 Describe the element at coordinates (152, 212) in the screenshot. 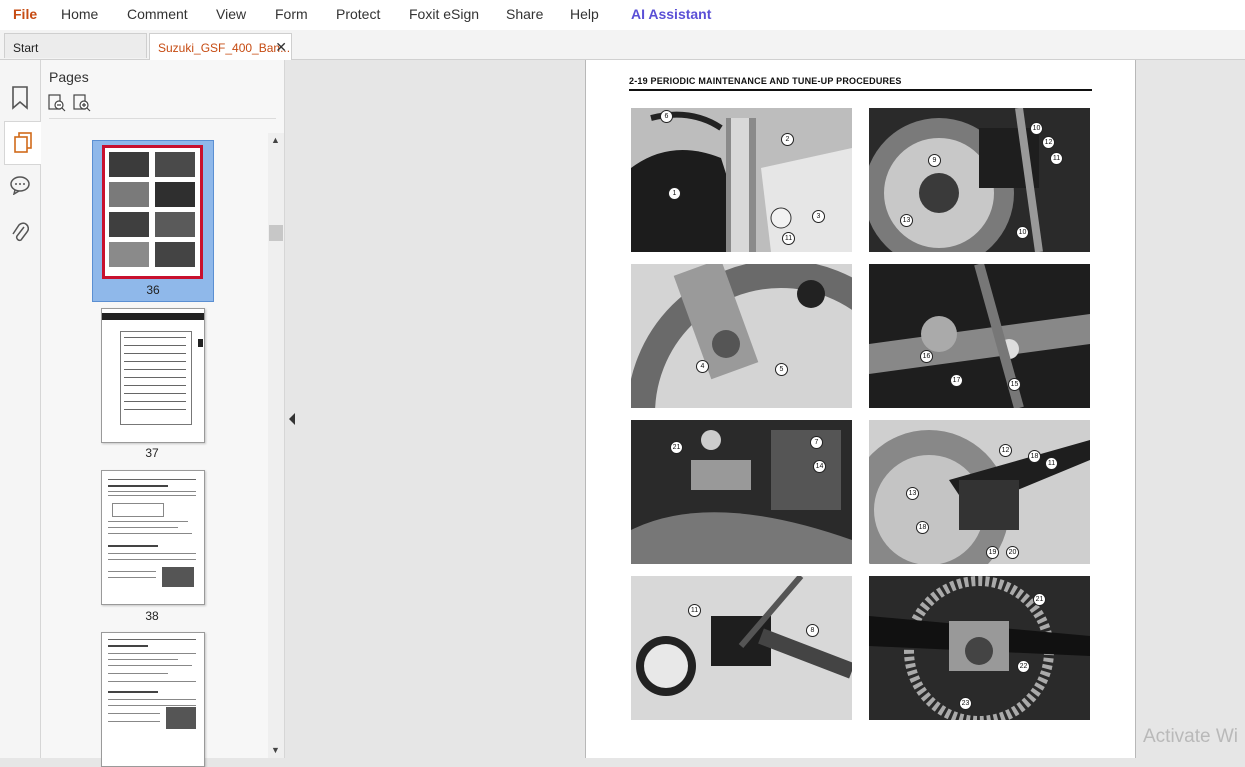

I see `thumbnail-image` at that location.